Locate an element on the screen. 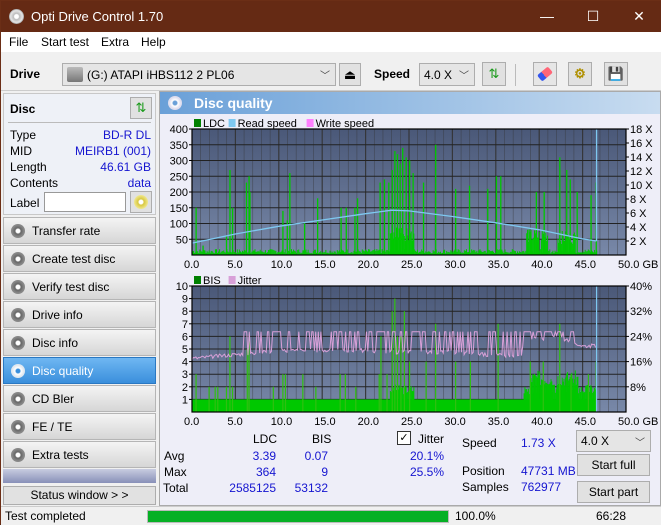 This screenshot has width=661, height=525. start-part-button: Start part is located at coordinates (613, 492).